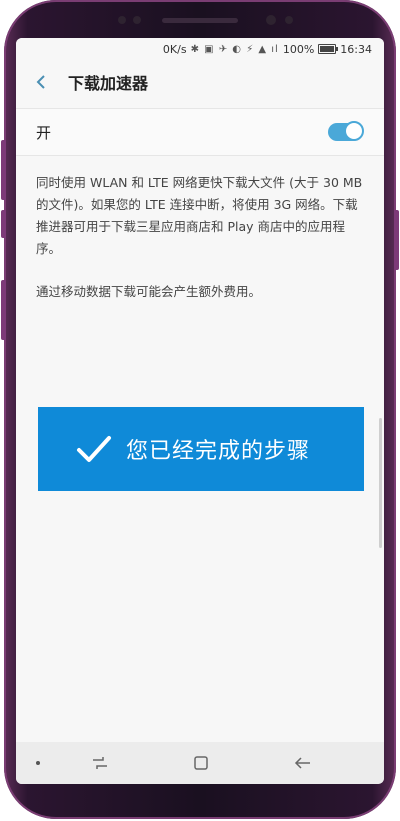 This screenshot has width=400, height=821. I want to click on volume-up-key, so click(3, 170).